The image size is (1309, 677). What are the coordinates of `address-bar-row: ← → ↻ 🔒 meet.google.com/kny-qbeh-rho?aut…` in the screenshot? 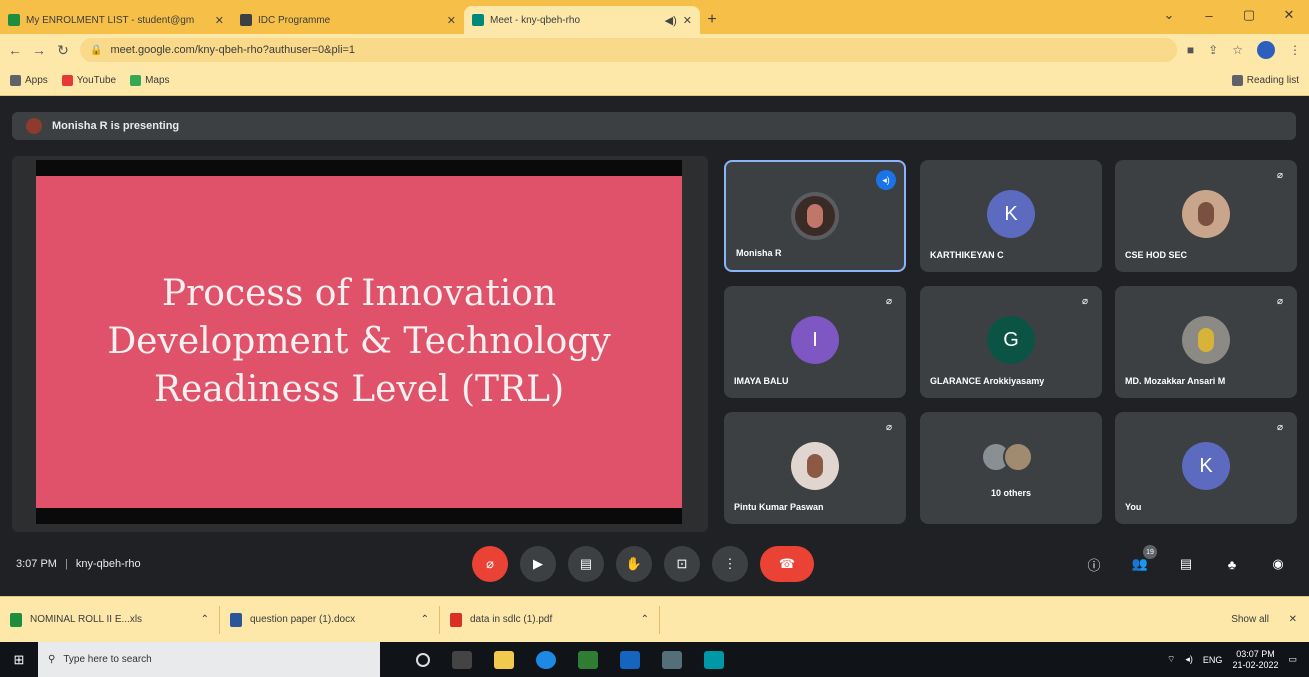 It's located at (654, 50).